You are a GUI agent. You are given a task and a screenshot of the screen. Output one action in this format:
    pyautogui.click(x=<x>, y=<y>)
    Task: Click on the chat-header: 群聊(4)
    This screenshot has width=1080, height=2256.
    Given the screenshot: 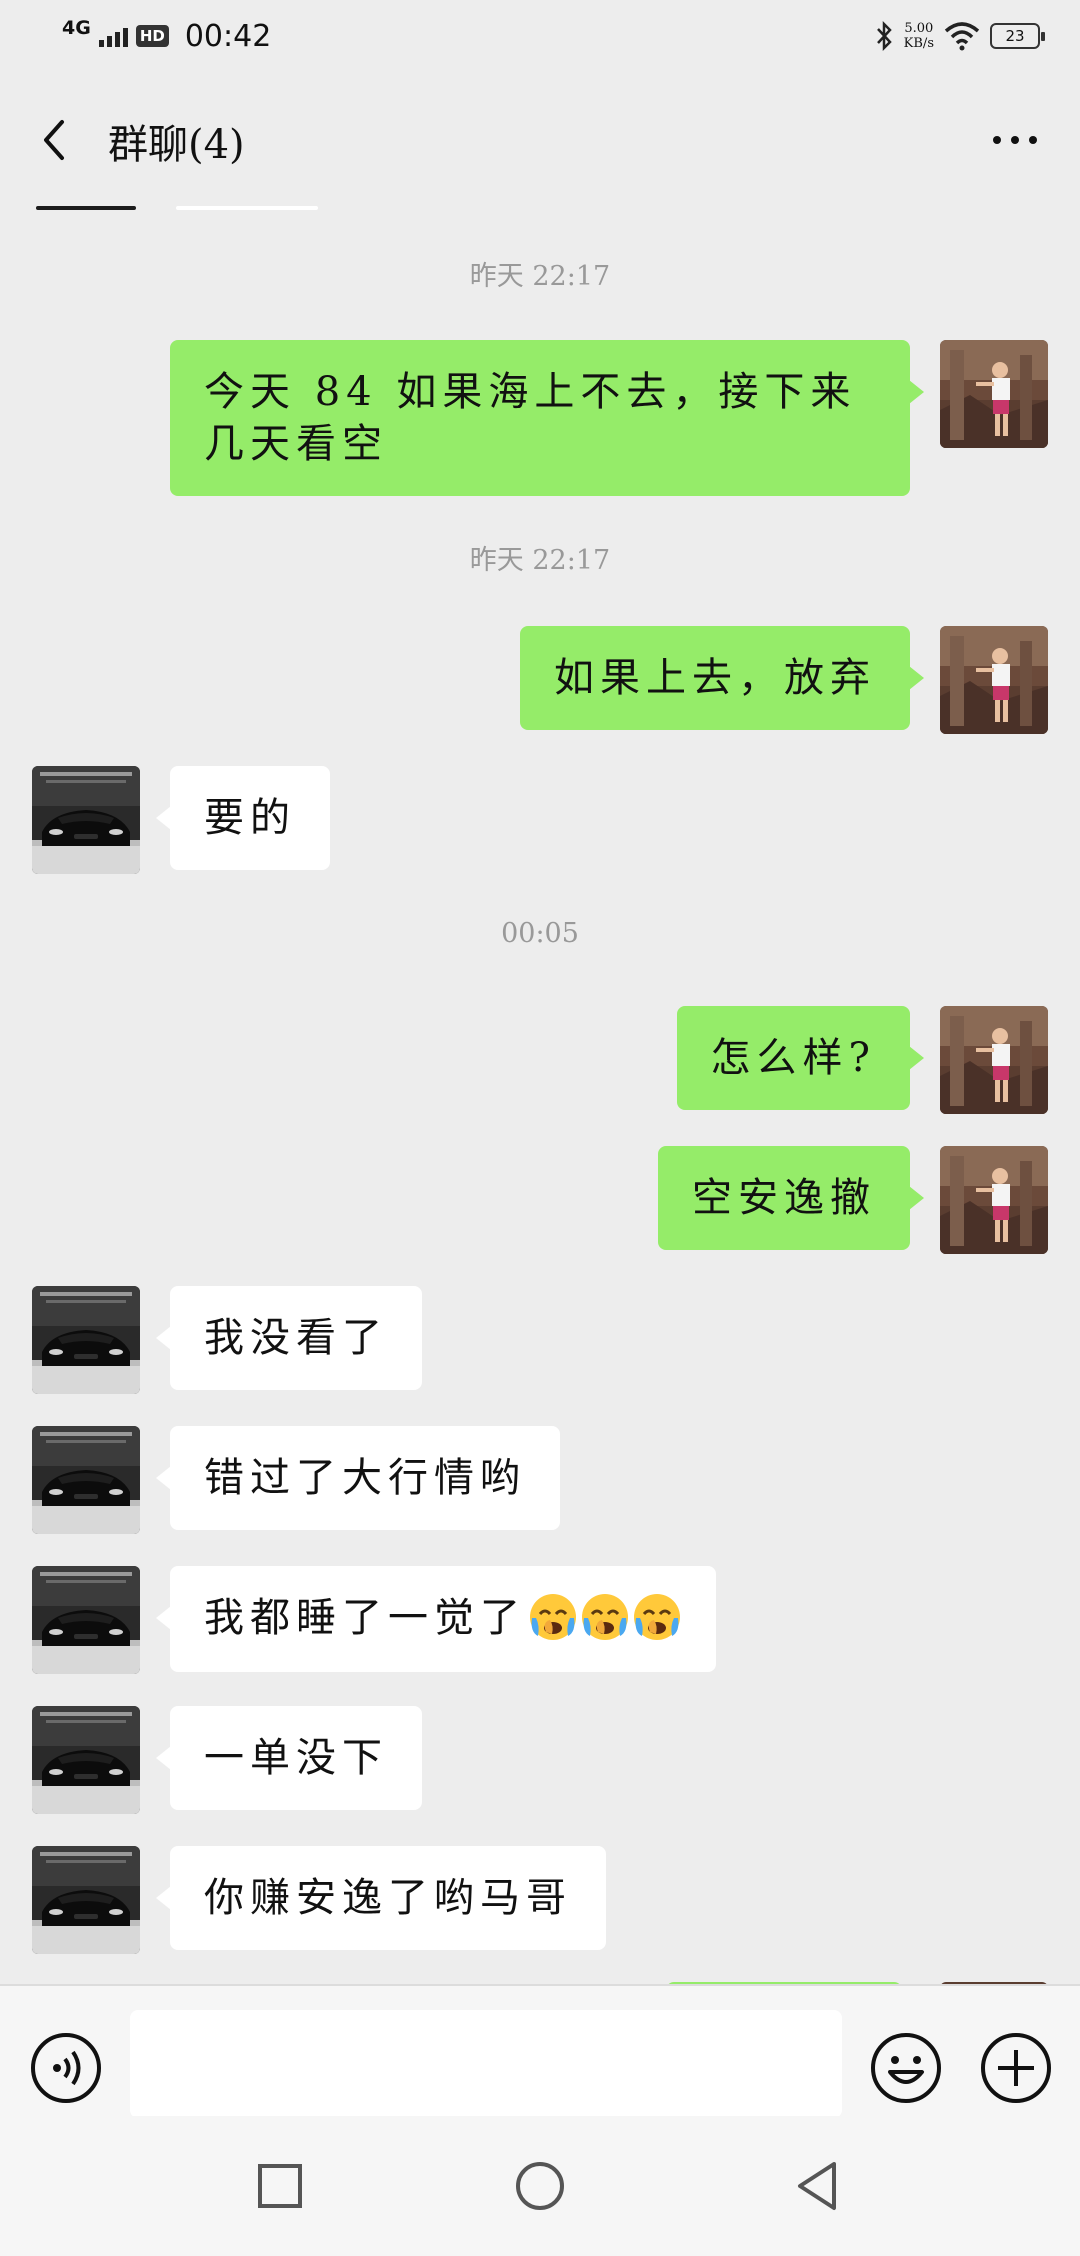 What is the action you would take?
    pyautogui.click(x=540, y=140)
    